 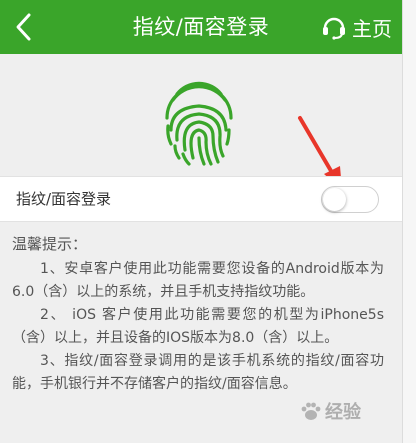 I want to click on fingerprint-icon, so click(x=199, y=123).